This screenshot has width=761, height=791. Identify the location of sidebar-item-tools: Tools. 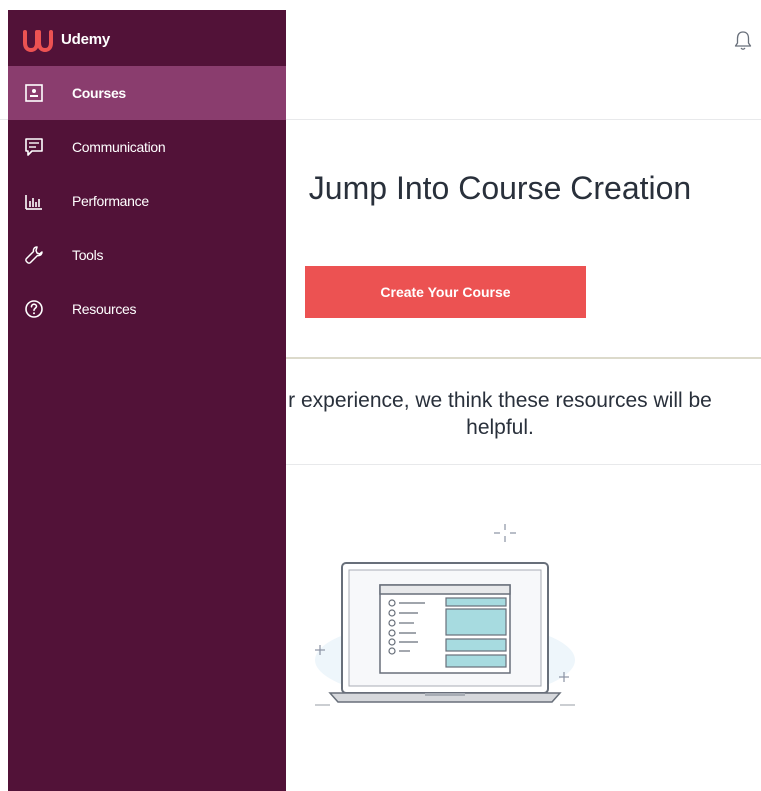
(147, 255).